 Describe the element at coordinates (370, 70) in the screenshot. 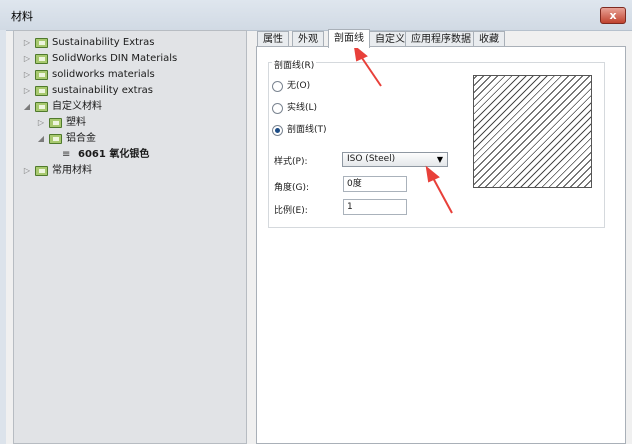

I see `annotation-arrow-tab` at that location.